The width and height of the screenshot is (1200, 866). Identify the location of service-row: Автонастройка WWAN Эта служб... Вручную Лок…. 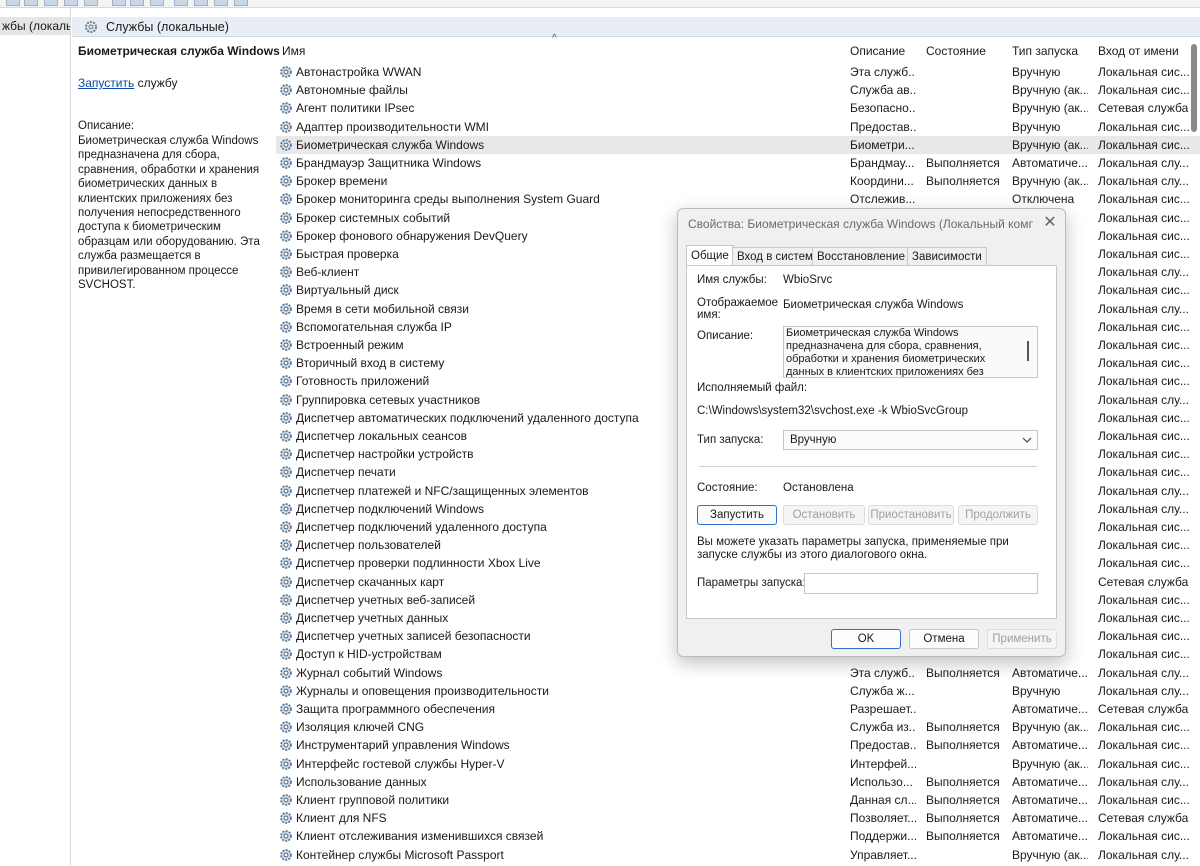
(738, 72).